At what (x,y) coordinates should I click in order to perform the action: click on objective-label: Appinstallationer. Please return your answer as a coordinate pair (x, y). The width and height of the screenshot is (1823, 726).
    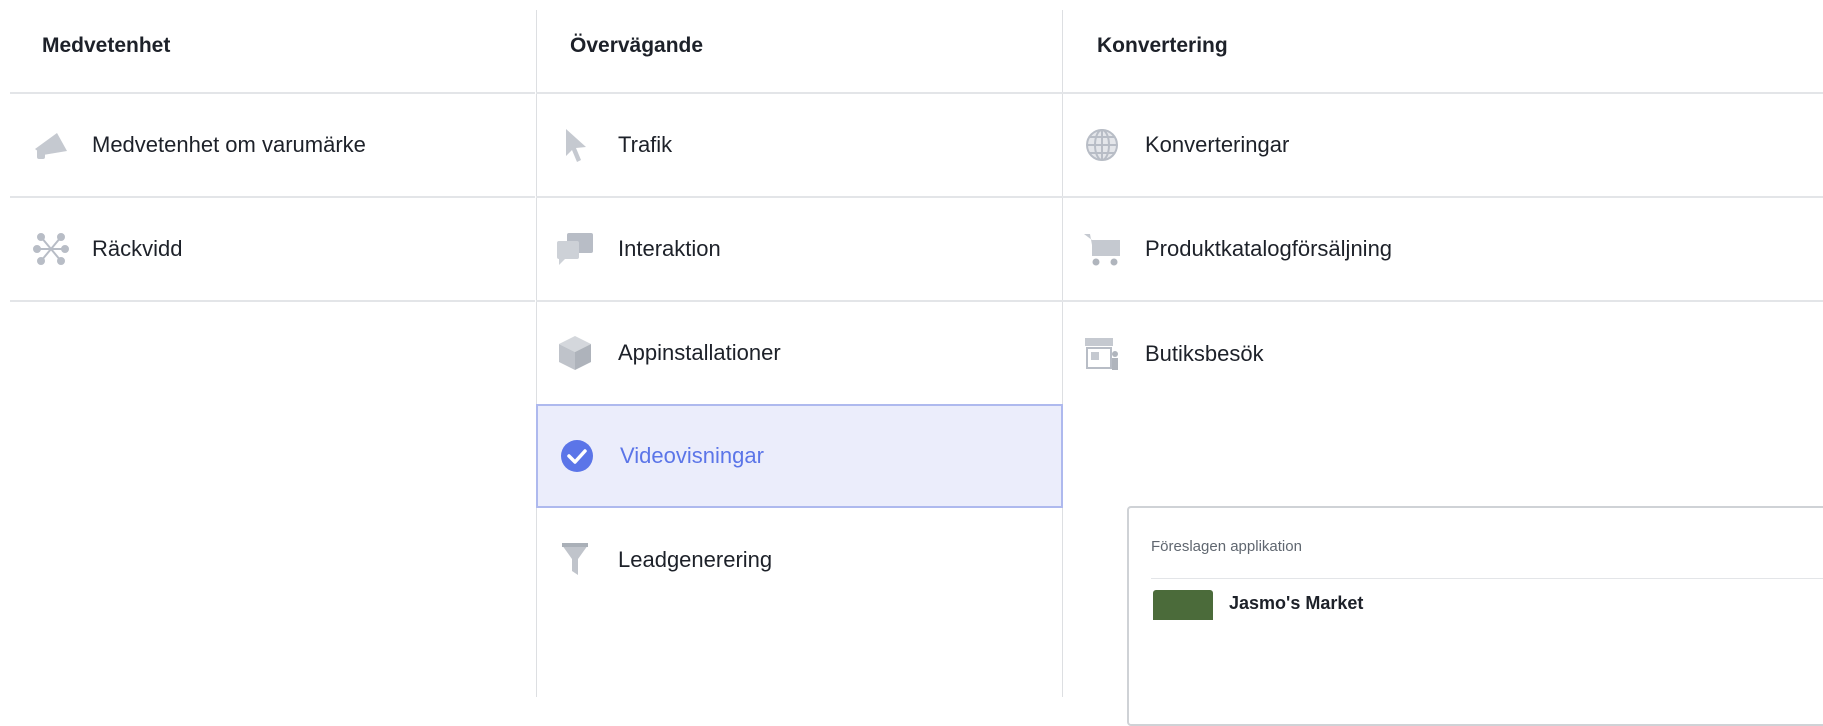
    Looking at the image, I should click on (699, 352).